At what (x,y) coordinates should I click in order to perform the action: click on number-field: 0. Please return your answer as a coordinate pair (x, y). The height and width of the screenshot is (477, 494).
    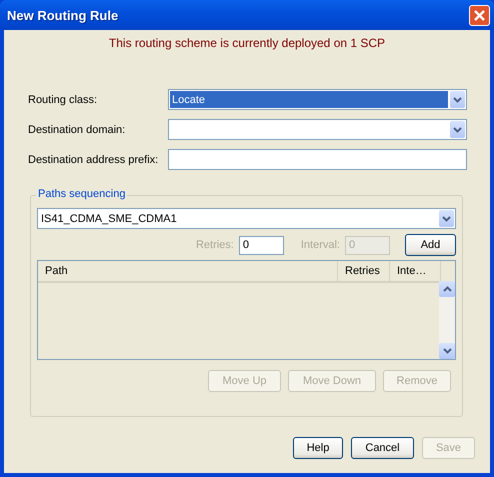
    Looking at the image, I should click on (261, 245).